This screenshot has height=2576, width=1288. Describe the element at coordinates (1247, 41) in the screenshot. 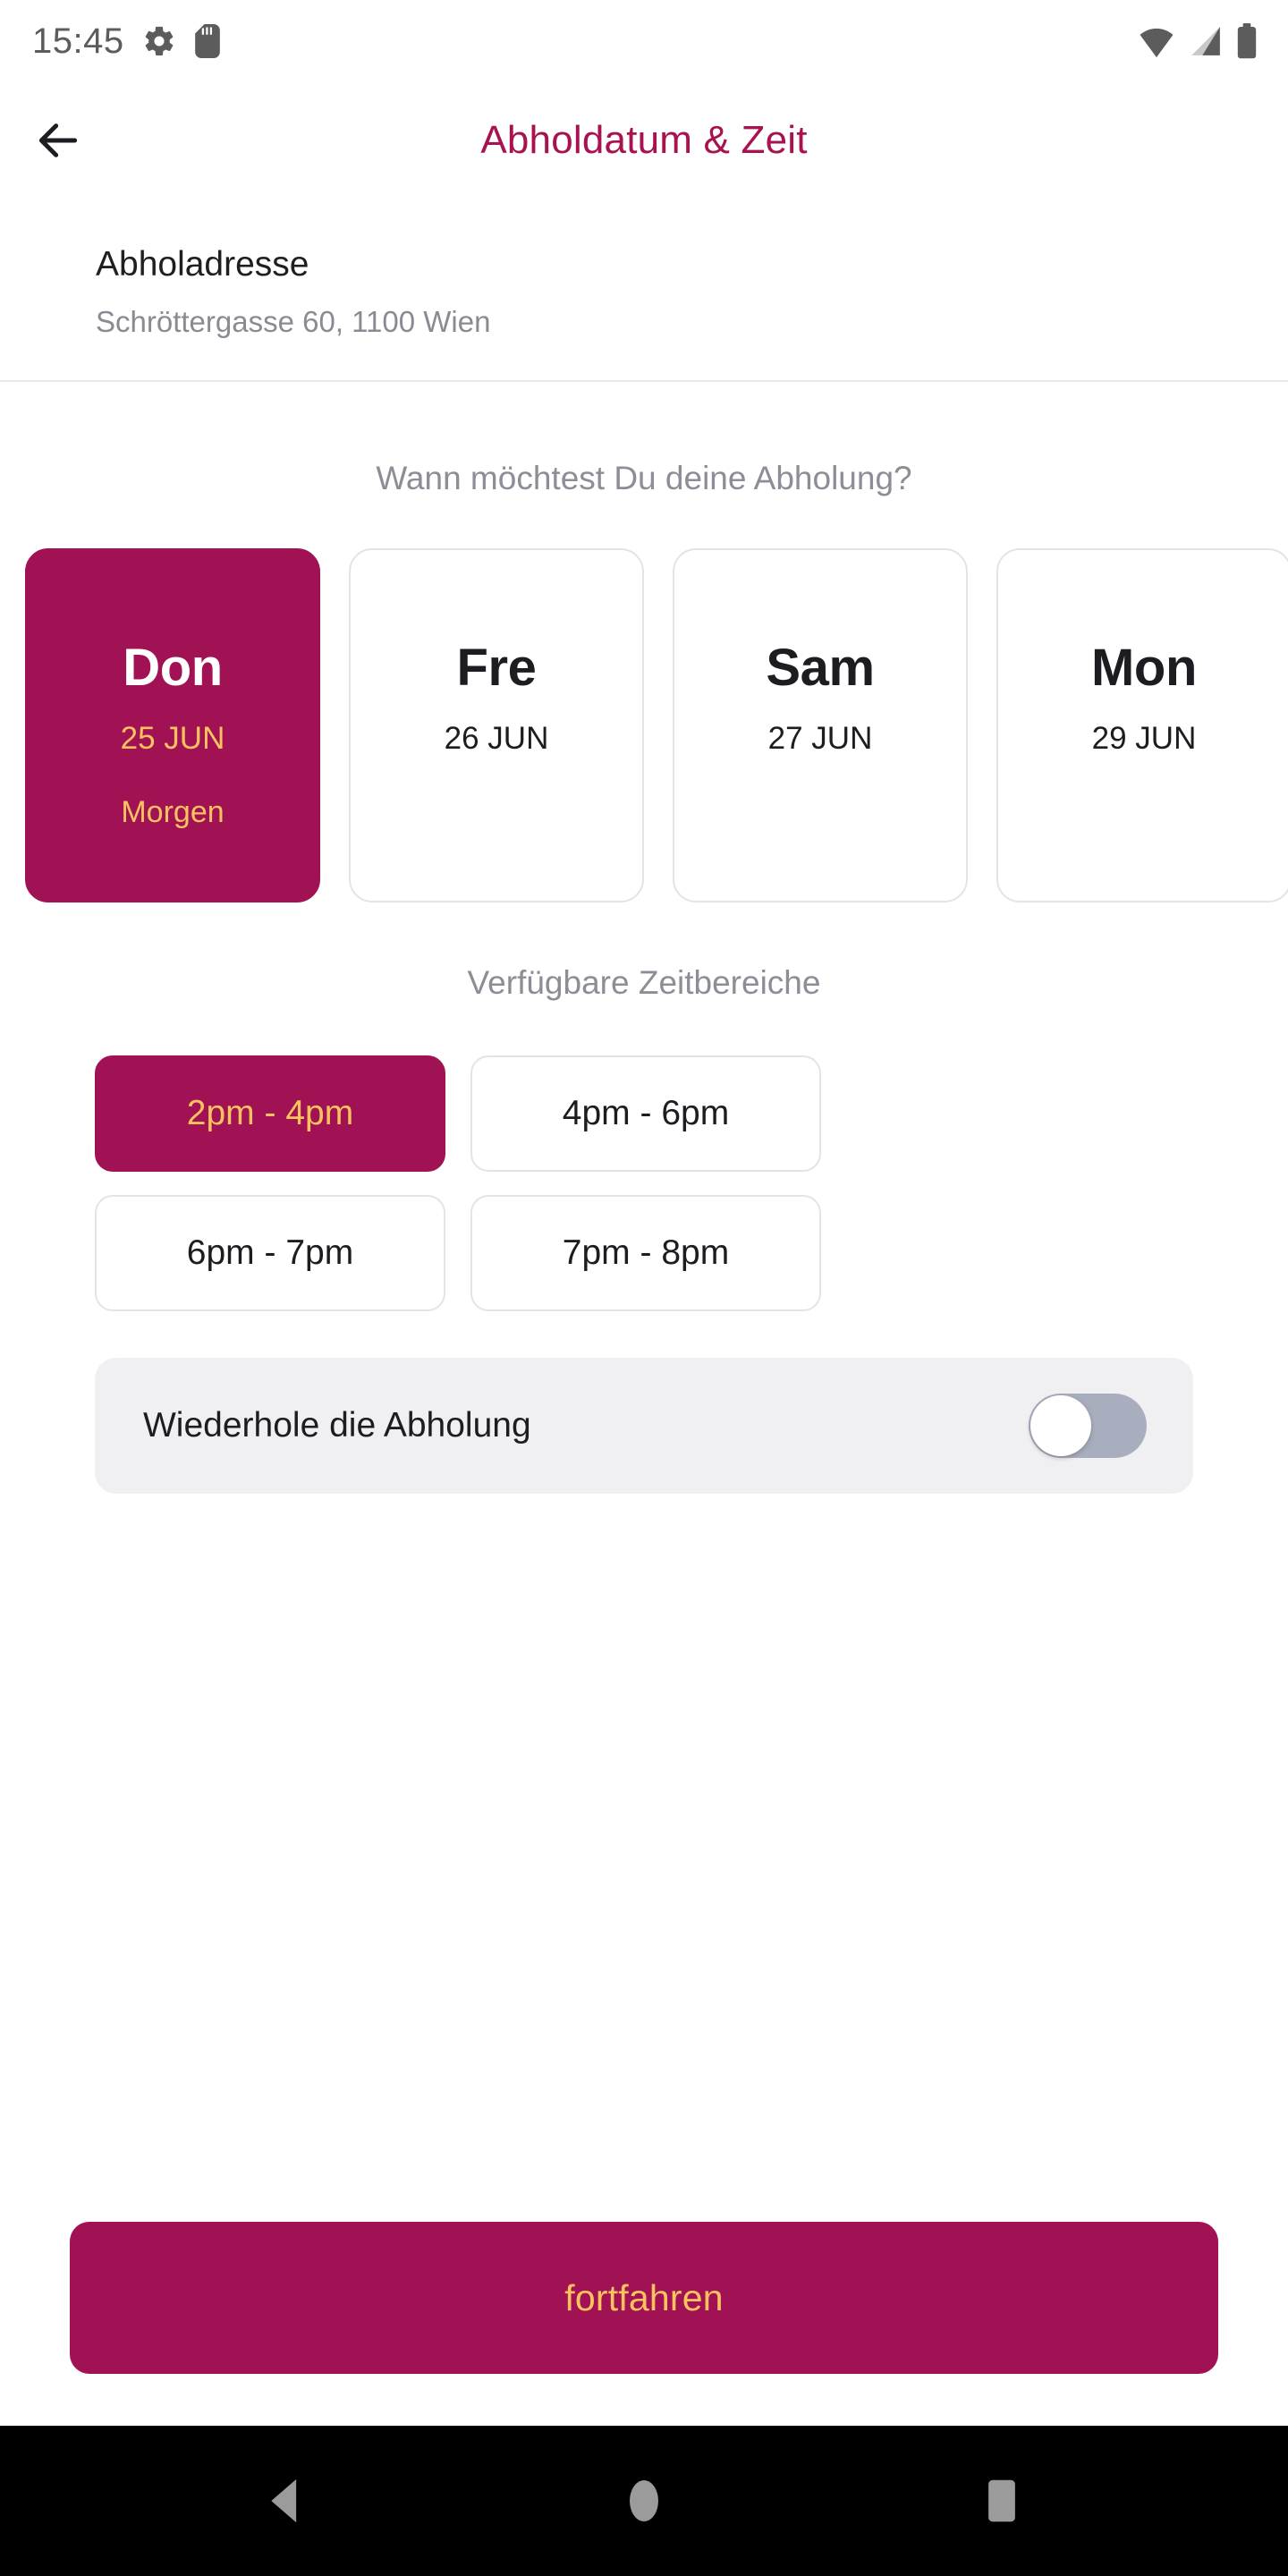

I see `battery-icon` at that location.